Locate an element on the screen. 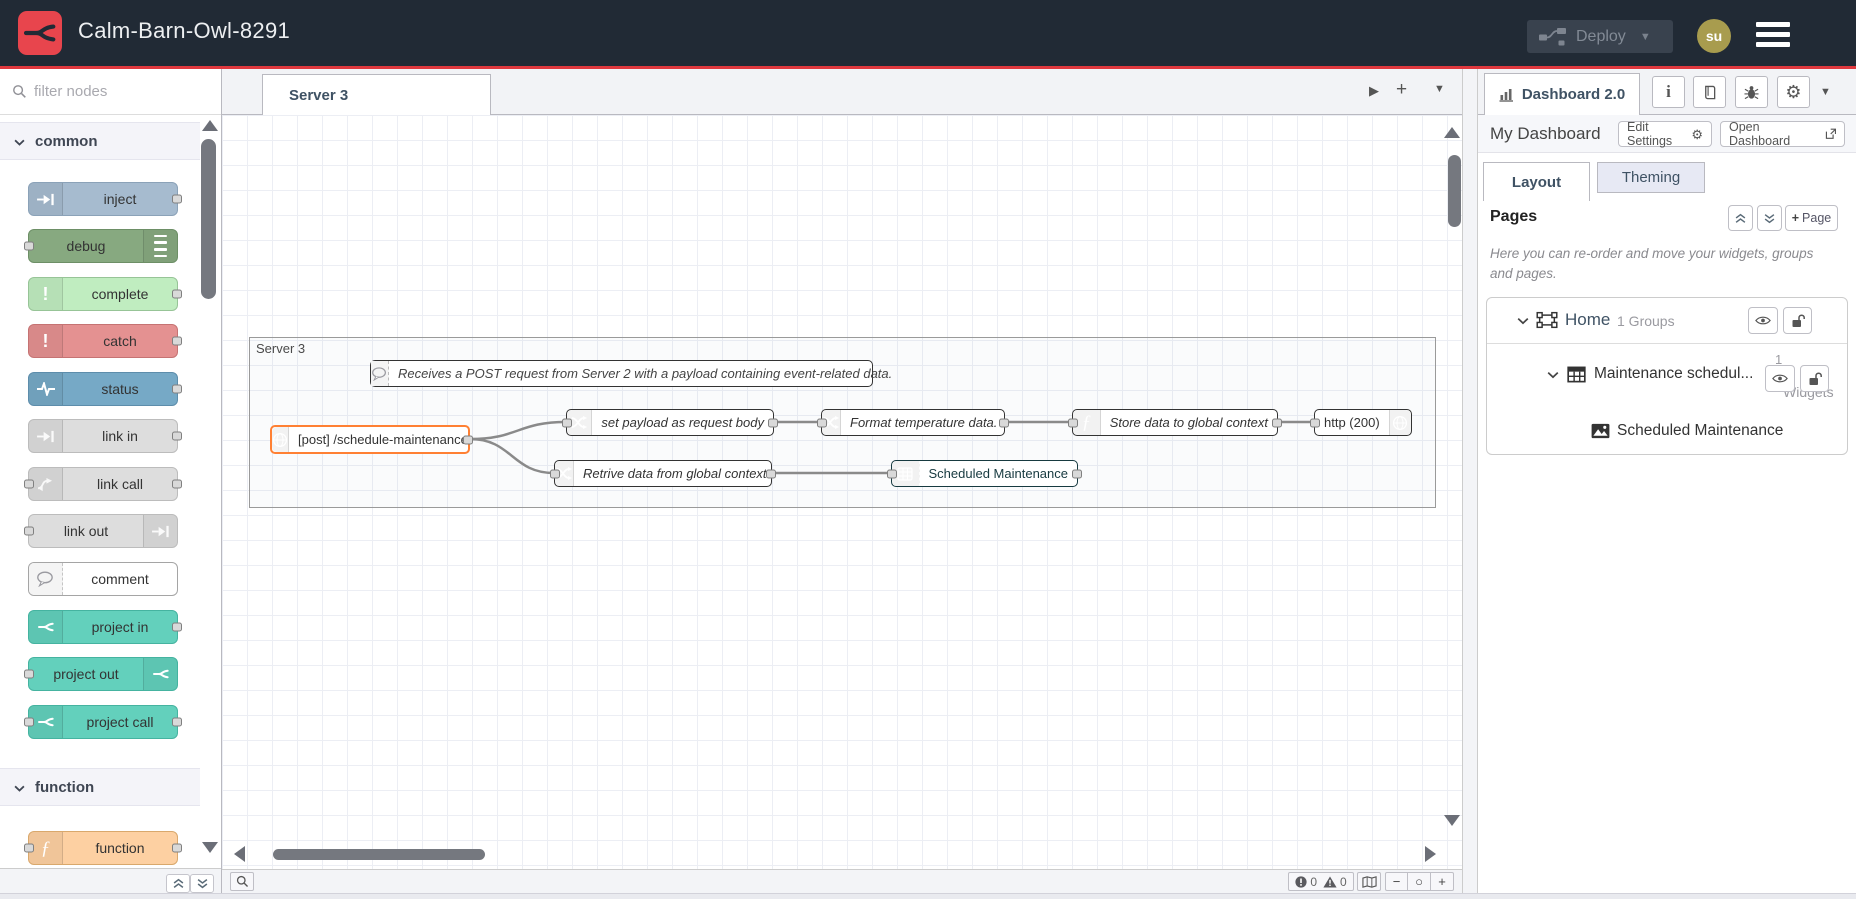  canvas-horizontal-scrollbar-thumb is located at coordinates (379, 854).